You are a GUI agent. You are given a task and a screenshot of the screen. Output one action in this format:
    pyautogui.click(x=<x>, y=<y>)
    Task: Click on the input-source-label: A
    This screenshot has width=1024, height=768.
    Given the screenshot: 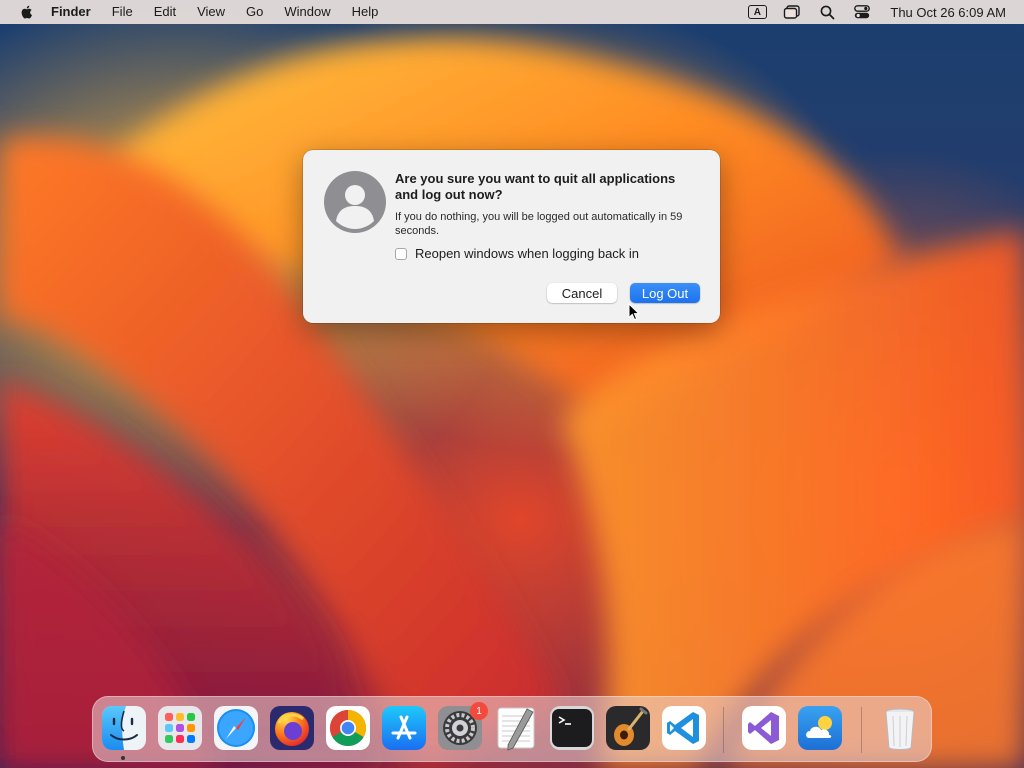 What is the action you would take?
    pyautogui.click(x=757, y=12)
    